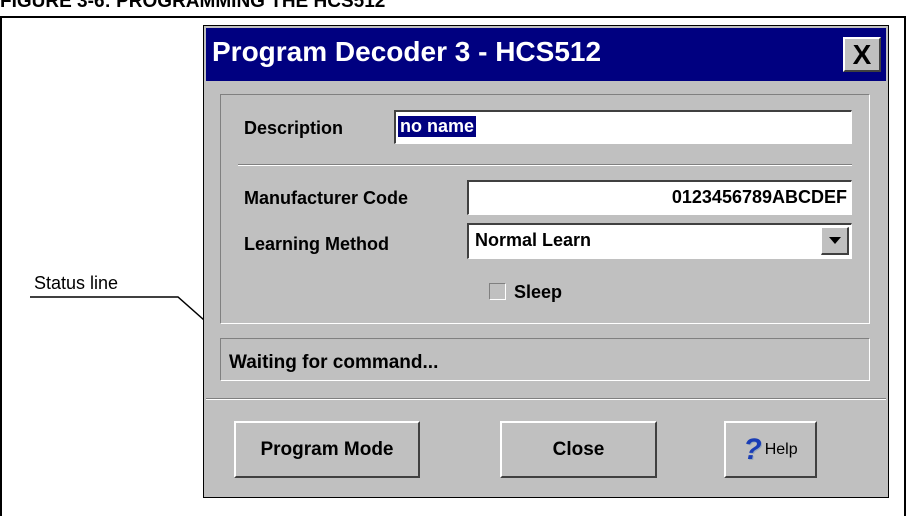  Describe the element at coordinates (546, 399) in the screenshot. I see `button-separator` at that location.